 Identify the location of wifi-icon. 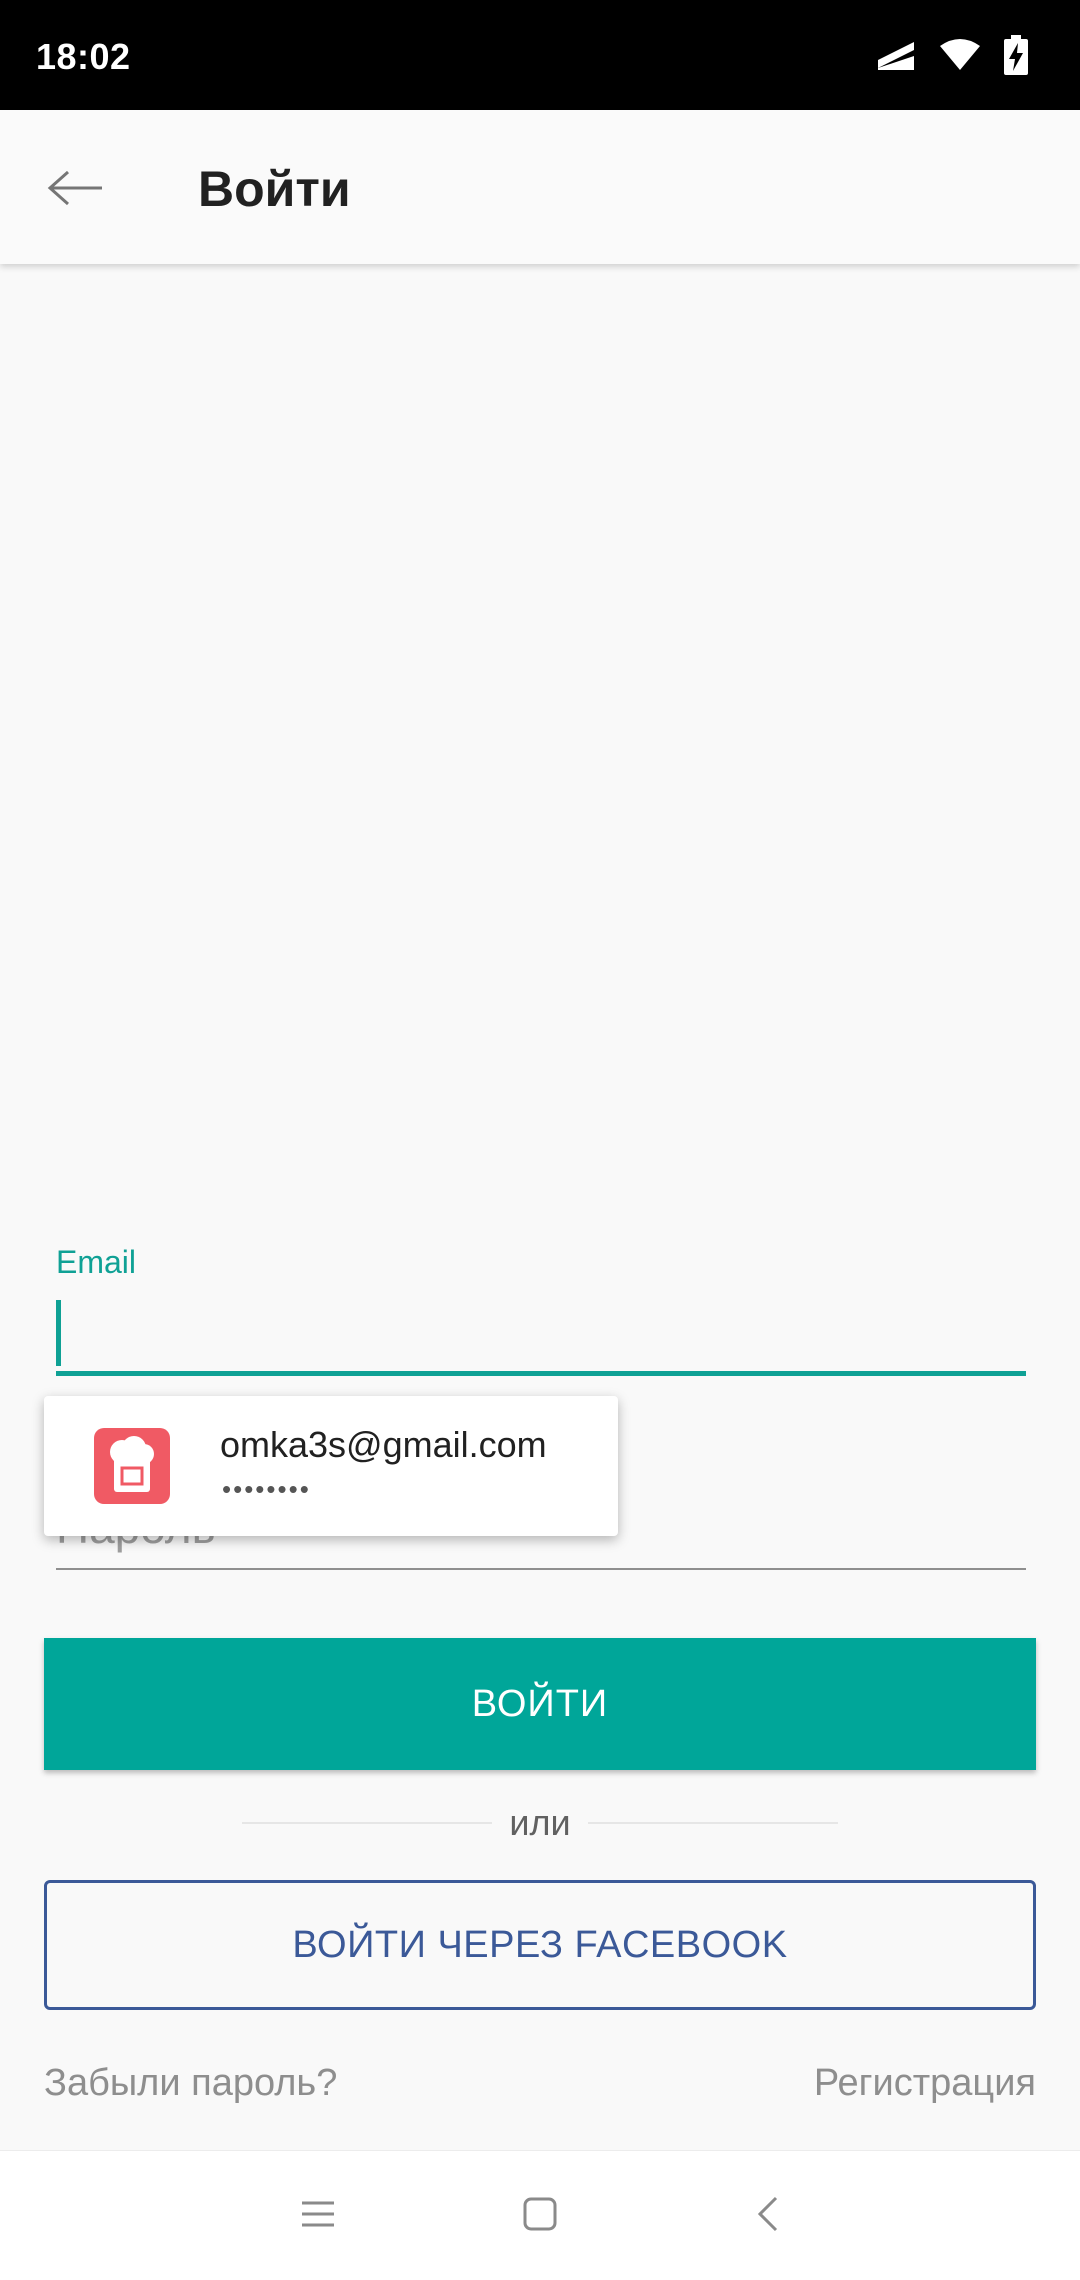
(960, 55).